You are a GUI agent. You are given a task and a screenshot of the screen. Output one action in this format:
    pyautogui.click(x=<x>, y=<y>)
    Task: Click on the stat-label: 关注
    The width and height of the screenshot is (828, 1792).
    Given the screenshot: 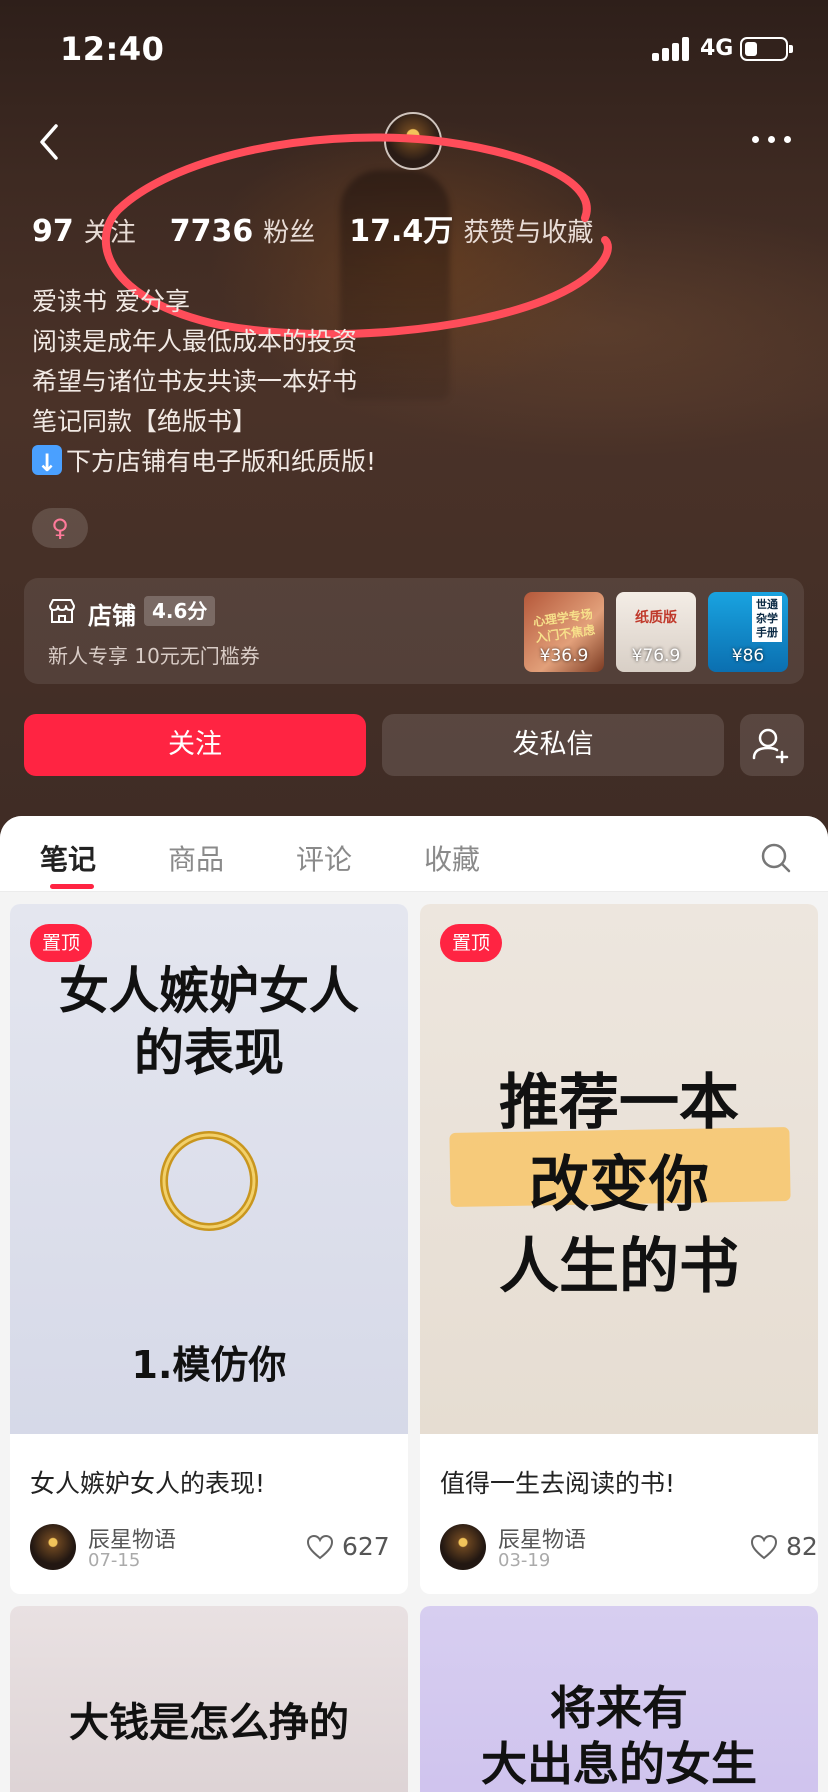 What is the action you would take?
    pyautogui.click(x=109, y=233)
    